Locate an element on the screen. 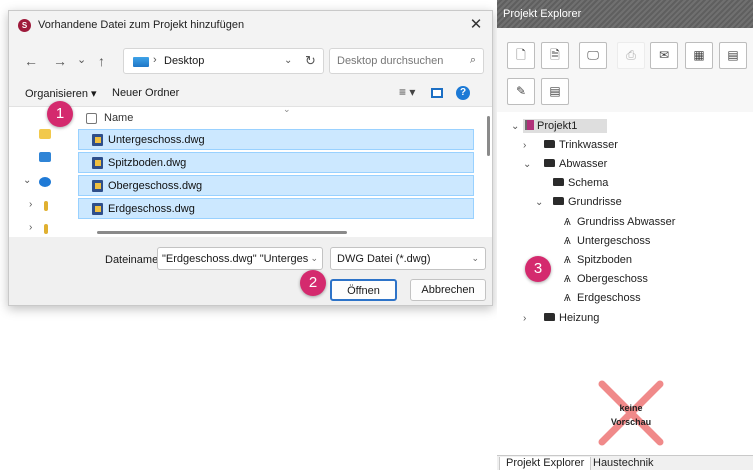 The width and height of the screenshot is (753, 470). file-name: Obergeschoss.dwg is located at coordinates (155, 186).